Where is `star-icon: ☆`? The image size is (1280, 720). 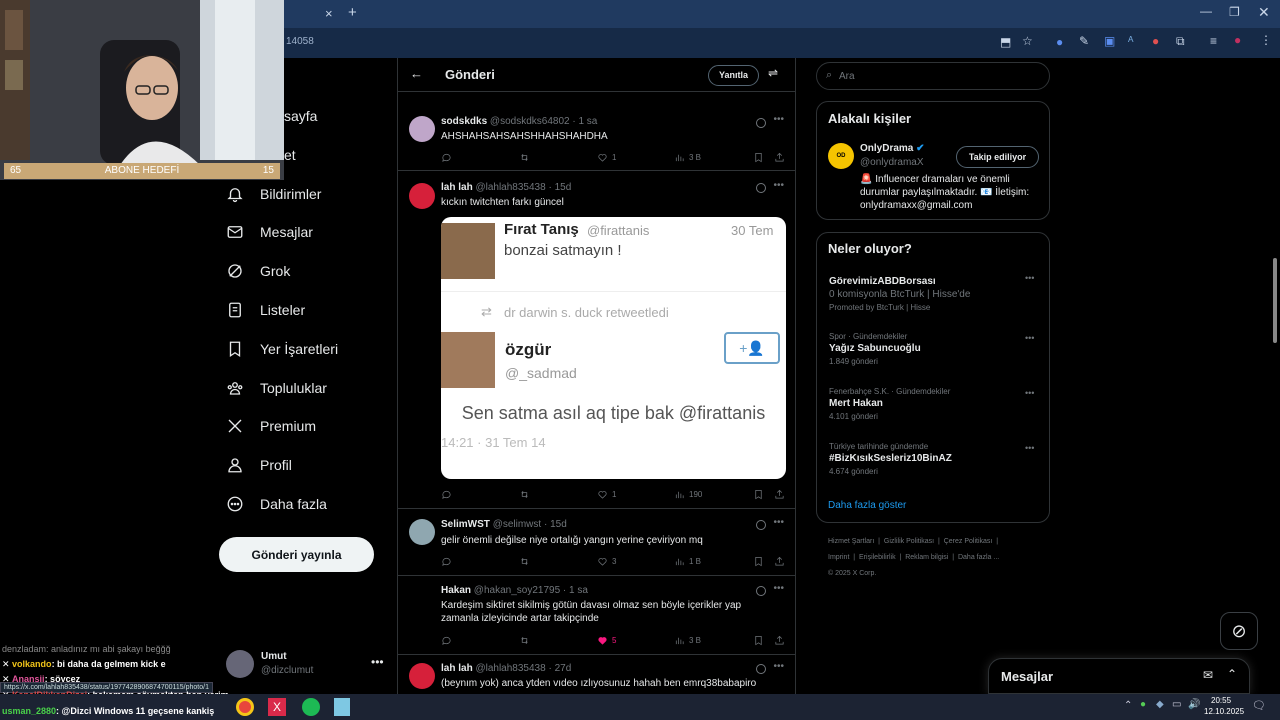
star-icon: ☆ is located at coordinates (1027, 41).